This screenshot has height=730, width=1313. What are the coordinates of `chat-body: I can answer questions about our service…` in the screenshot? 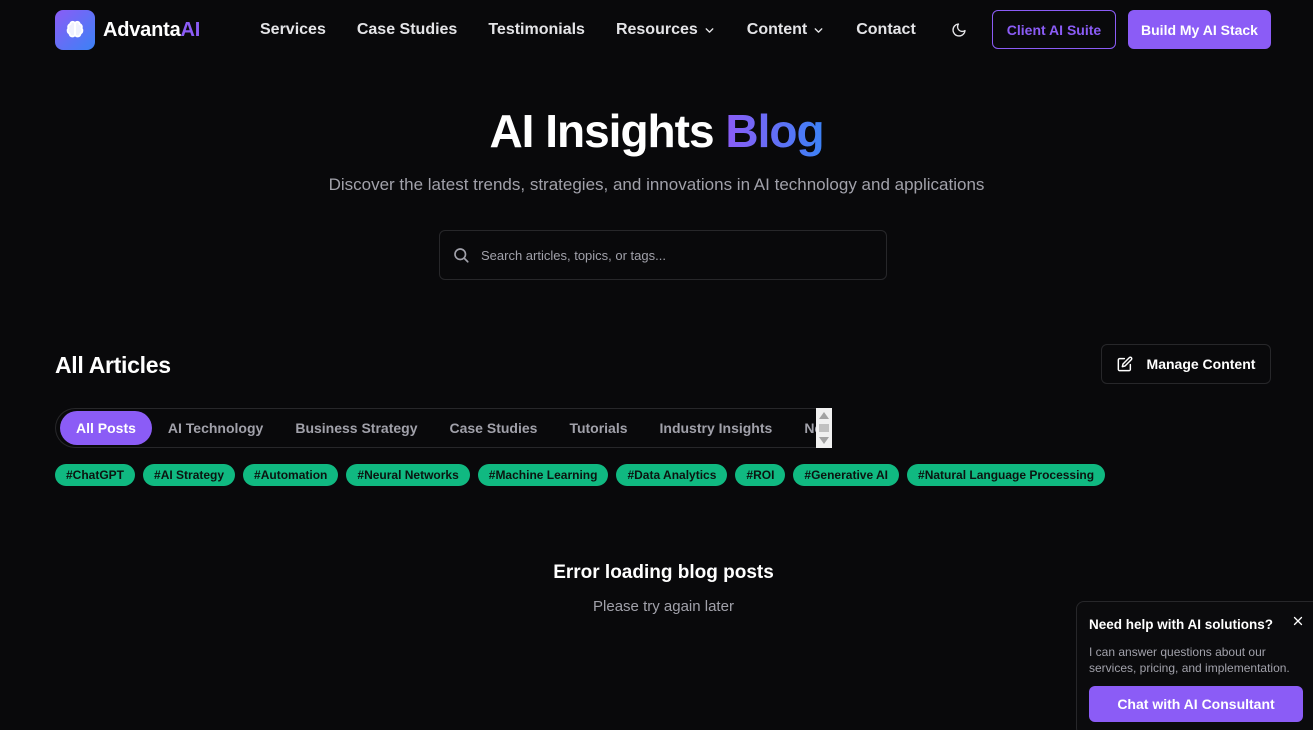 It's located at (1189, 660).